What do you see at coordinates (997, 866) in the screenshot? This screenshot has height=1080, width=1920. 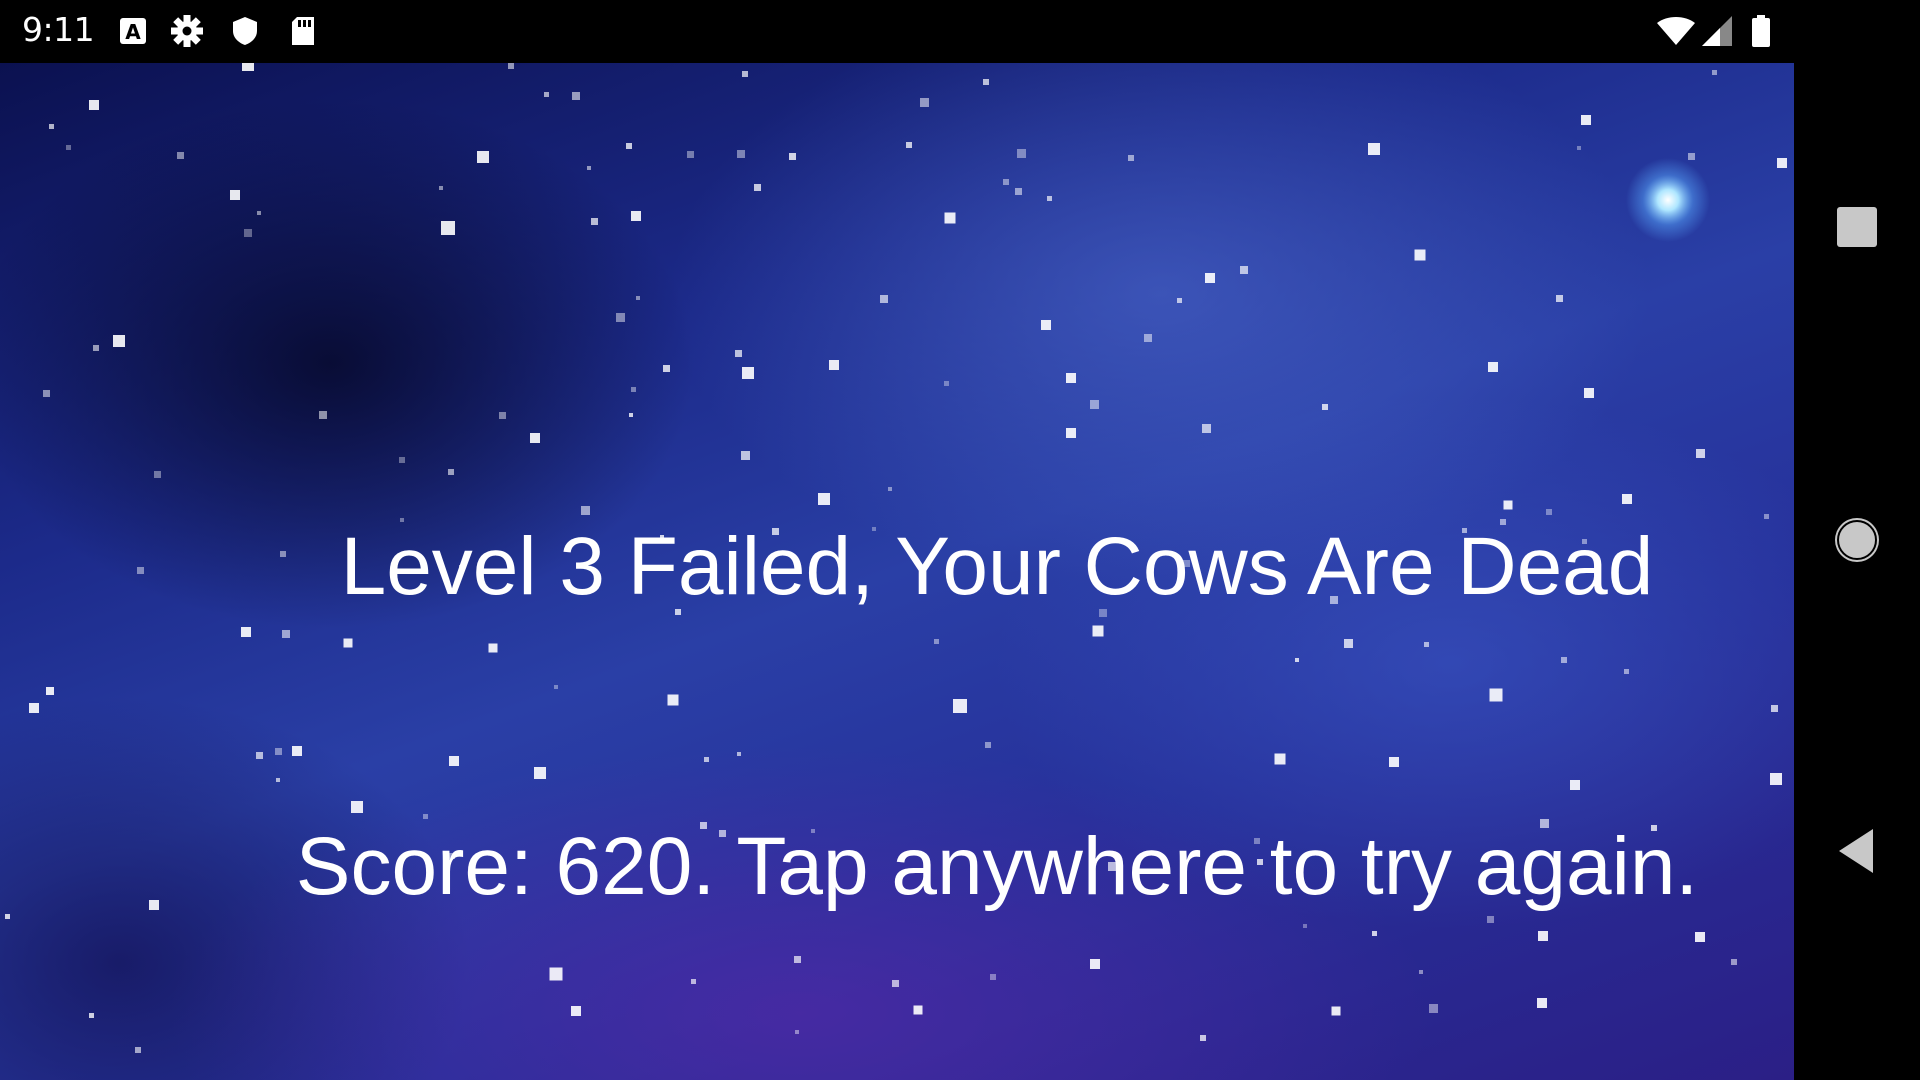 I see `score-retry-prompt: Score: 620. Tap anywhere to try again.` at bounding box center [997, 866].